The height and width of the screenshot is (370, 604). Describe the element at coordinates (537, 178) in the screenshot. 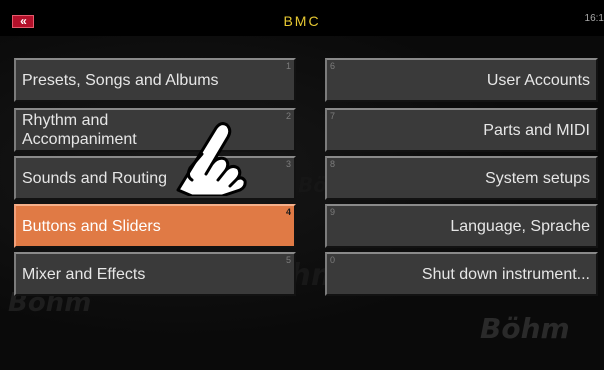

I see `menu-button-label: System setups` at that location.